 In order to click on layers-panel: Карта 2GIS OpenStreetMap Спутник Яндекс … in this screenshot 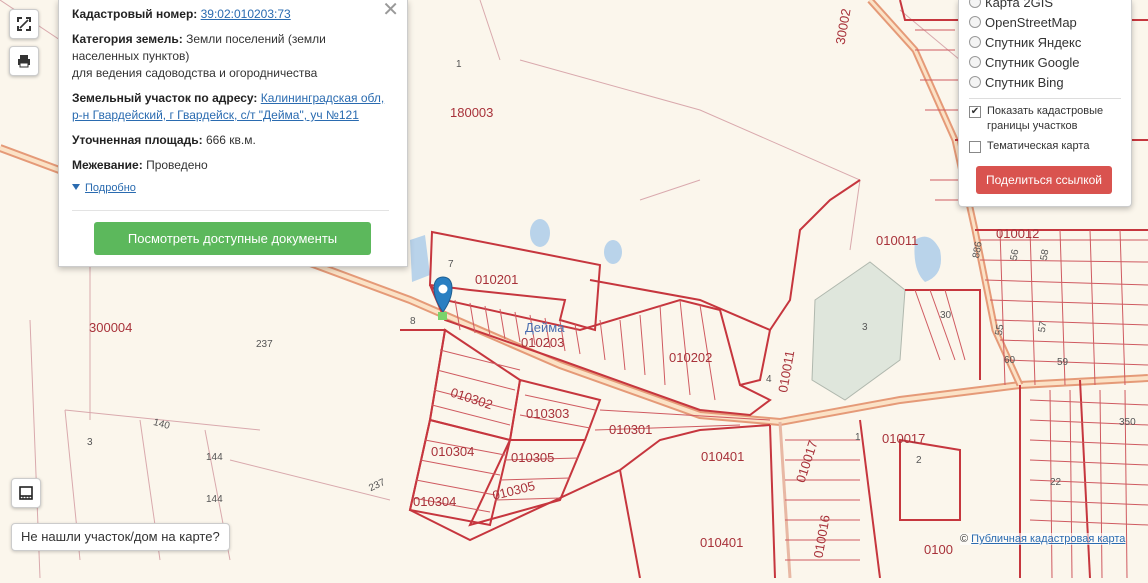, I will do `click(1045, 103)`.